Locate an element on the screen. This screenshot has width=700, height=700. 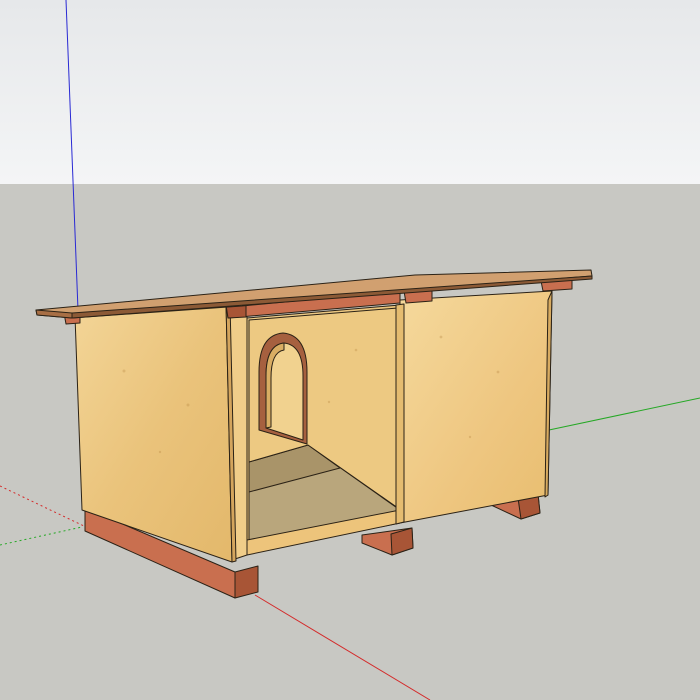
base-beam-front-end is located at coordinates (246, 582).